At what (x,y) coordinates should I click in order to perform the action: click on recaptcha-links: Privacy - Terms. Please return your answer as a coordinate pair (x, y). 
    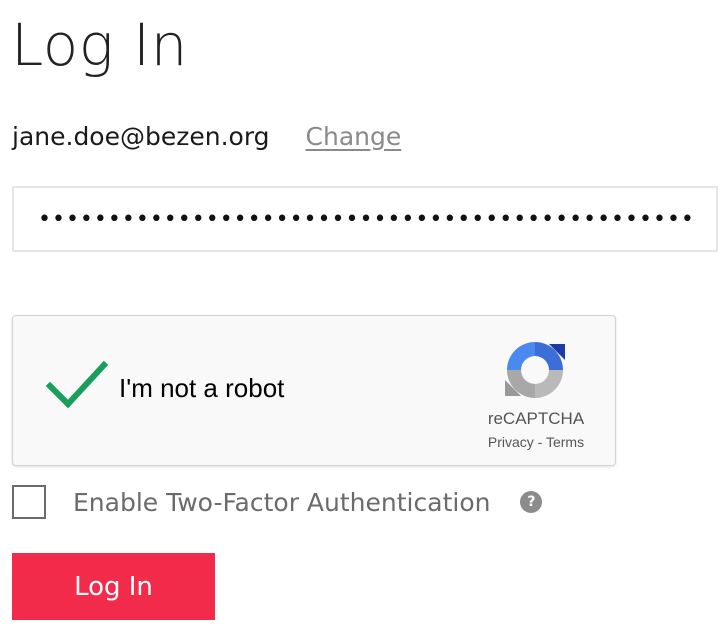
    Looking at the image, I should click on (536, 442).